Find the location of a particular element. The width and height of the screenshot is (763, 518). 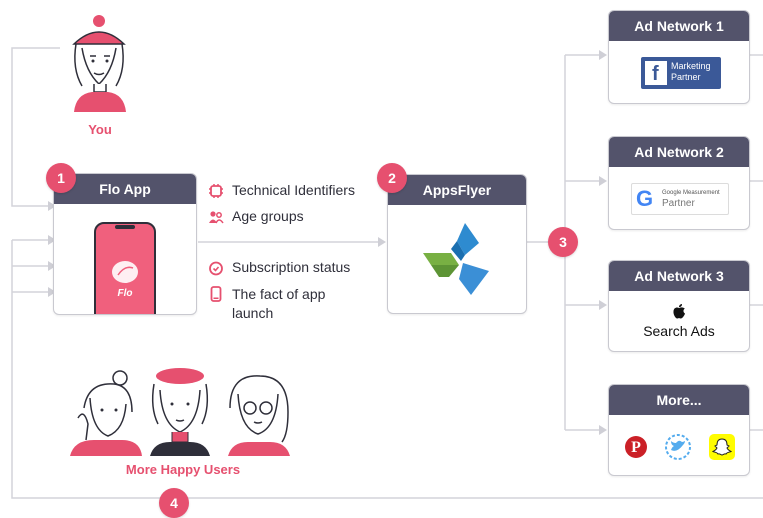

badge-3: 3 is located at coordinates (563, 242).